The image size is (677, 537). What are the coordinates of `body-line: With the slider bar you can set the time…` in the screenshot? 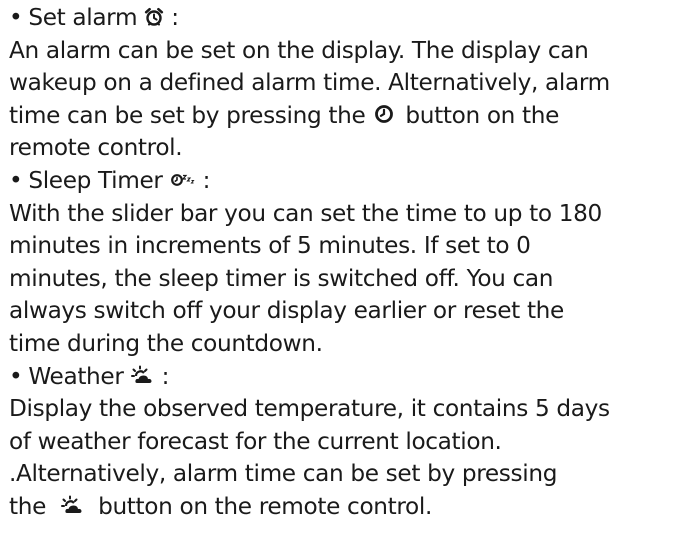 It's located at (305, 213).